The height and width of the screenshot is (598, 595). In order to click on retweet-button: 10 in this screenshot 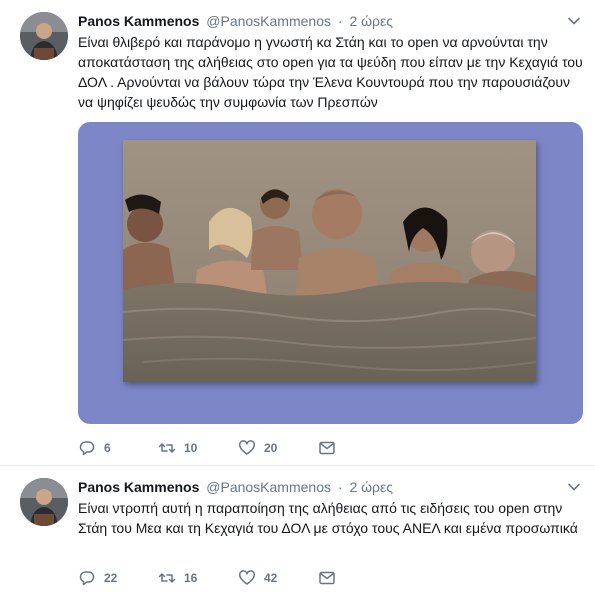, I will do `click(177, 448)`.